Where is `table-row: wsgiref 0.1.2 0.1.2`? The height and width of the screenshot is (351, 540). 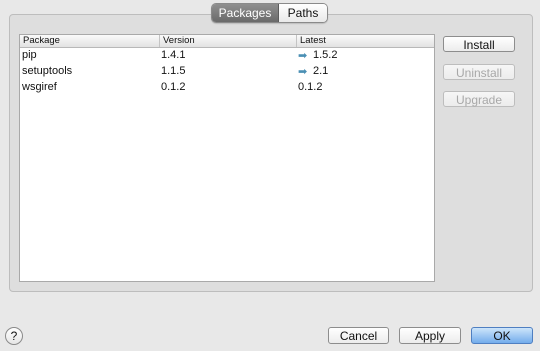
table-row: wsgiref 0.1.2 0.1.2 is located at coordinates (227, 87).